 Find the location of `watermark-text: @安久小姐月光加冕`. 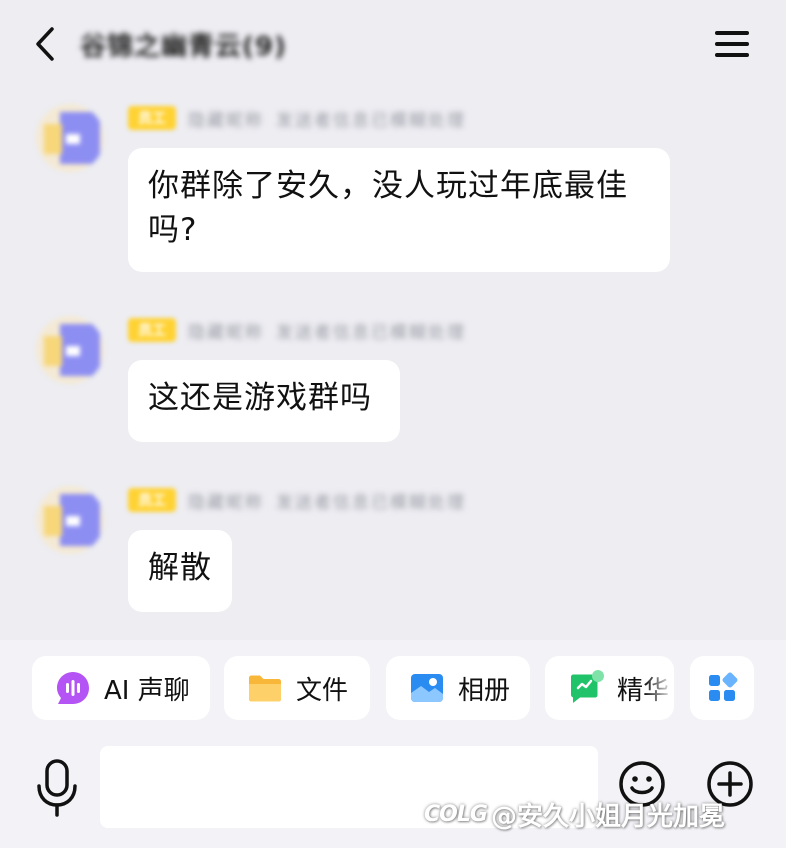

watermark-text: @安久小姐月光加冕 is located at coordinates (607, 817).